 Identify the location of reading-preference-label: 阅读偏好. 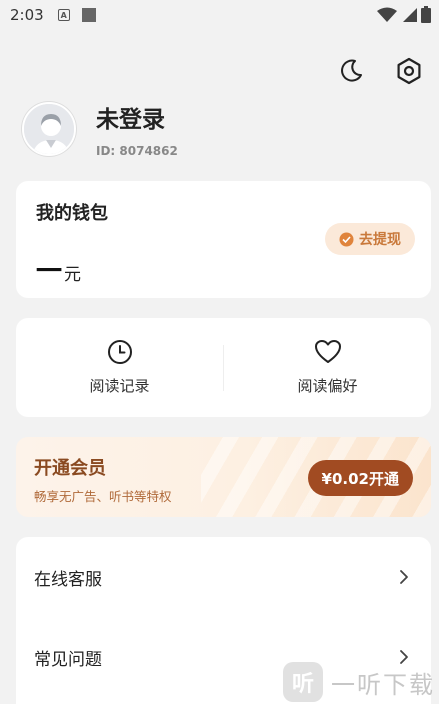
(327, 386).